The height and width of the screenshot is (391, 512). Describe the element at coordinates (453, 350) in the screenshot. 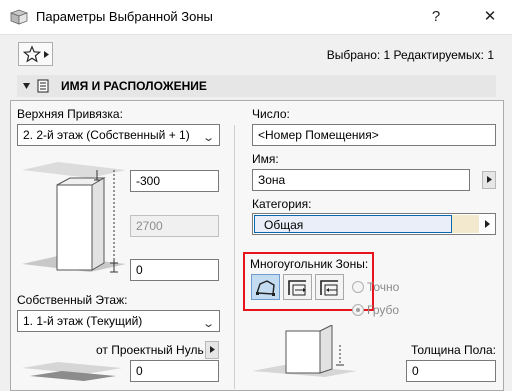

I see `floor-thickness-label: Толщина Пола:` at that location.